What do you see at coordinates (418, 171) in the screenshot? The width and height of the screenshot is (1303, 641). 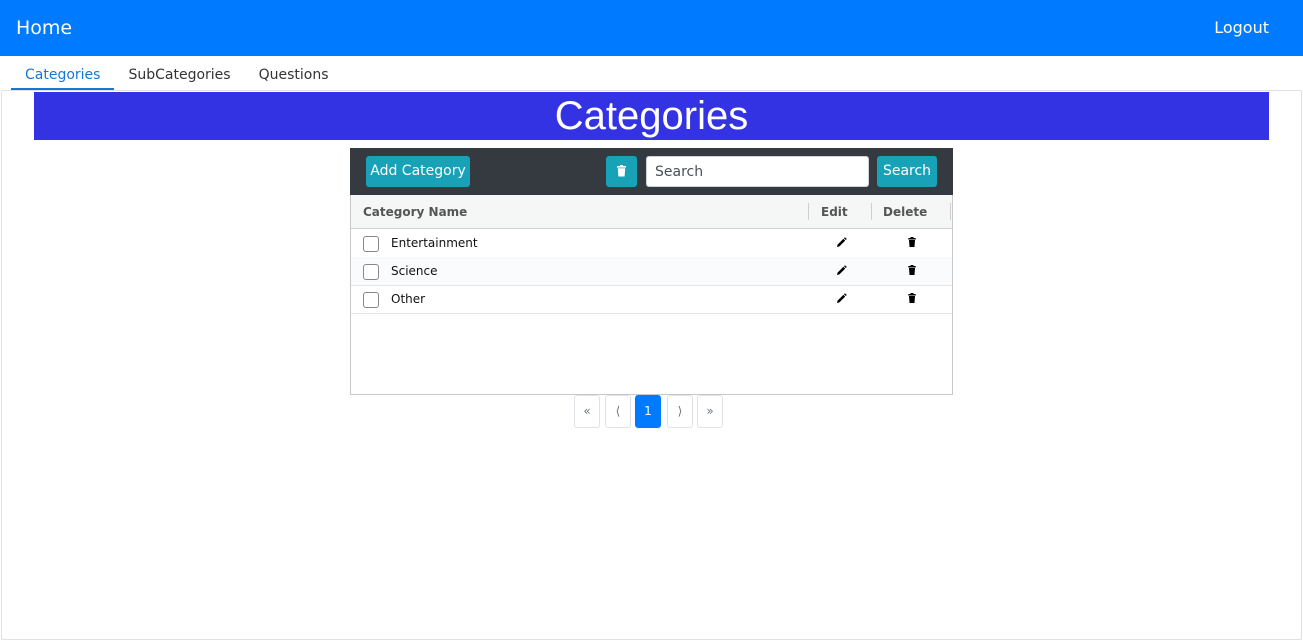 I see `add-category-button: Add Category` at bounding box center [418, 171].